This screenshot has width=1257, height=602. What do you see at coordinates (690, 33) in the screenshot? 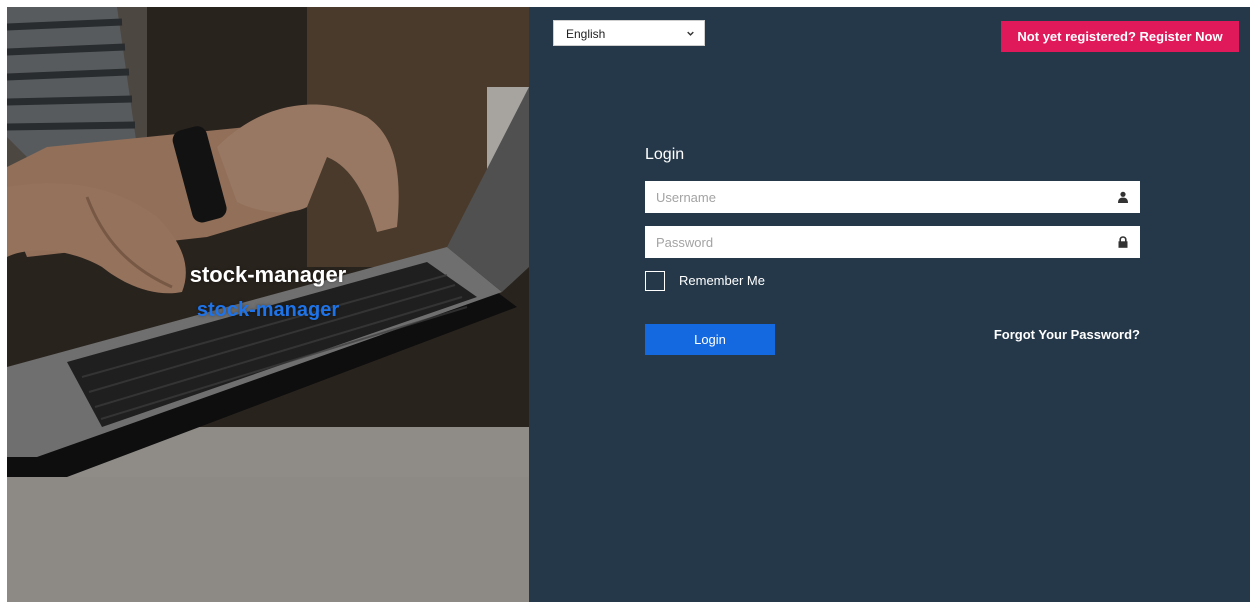
I see `chevron-down-icon` at bounding box center [690, 33].